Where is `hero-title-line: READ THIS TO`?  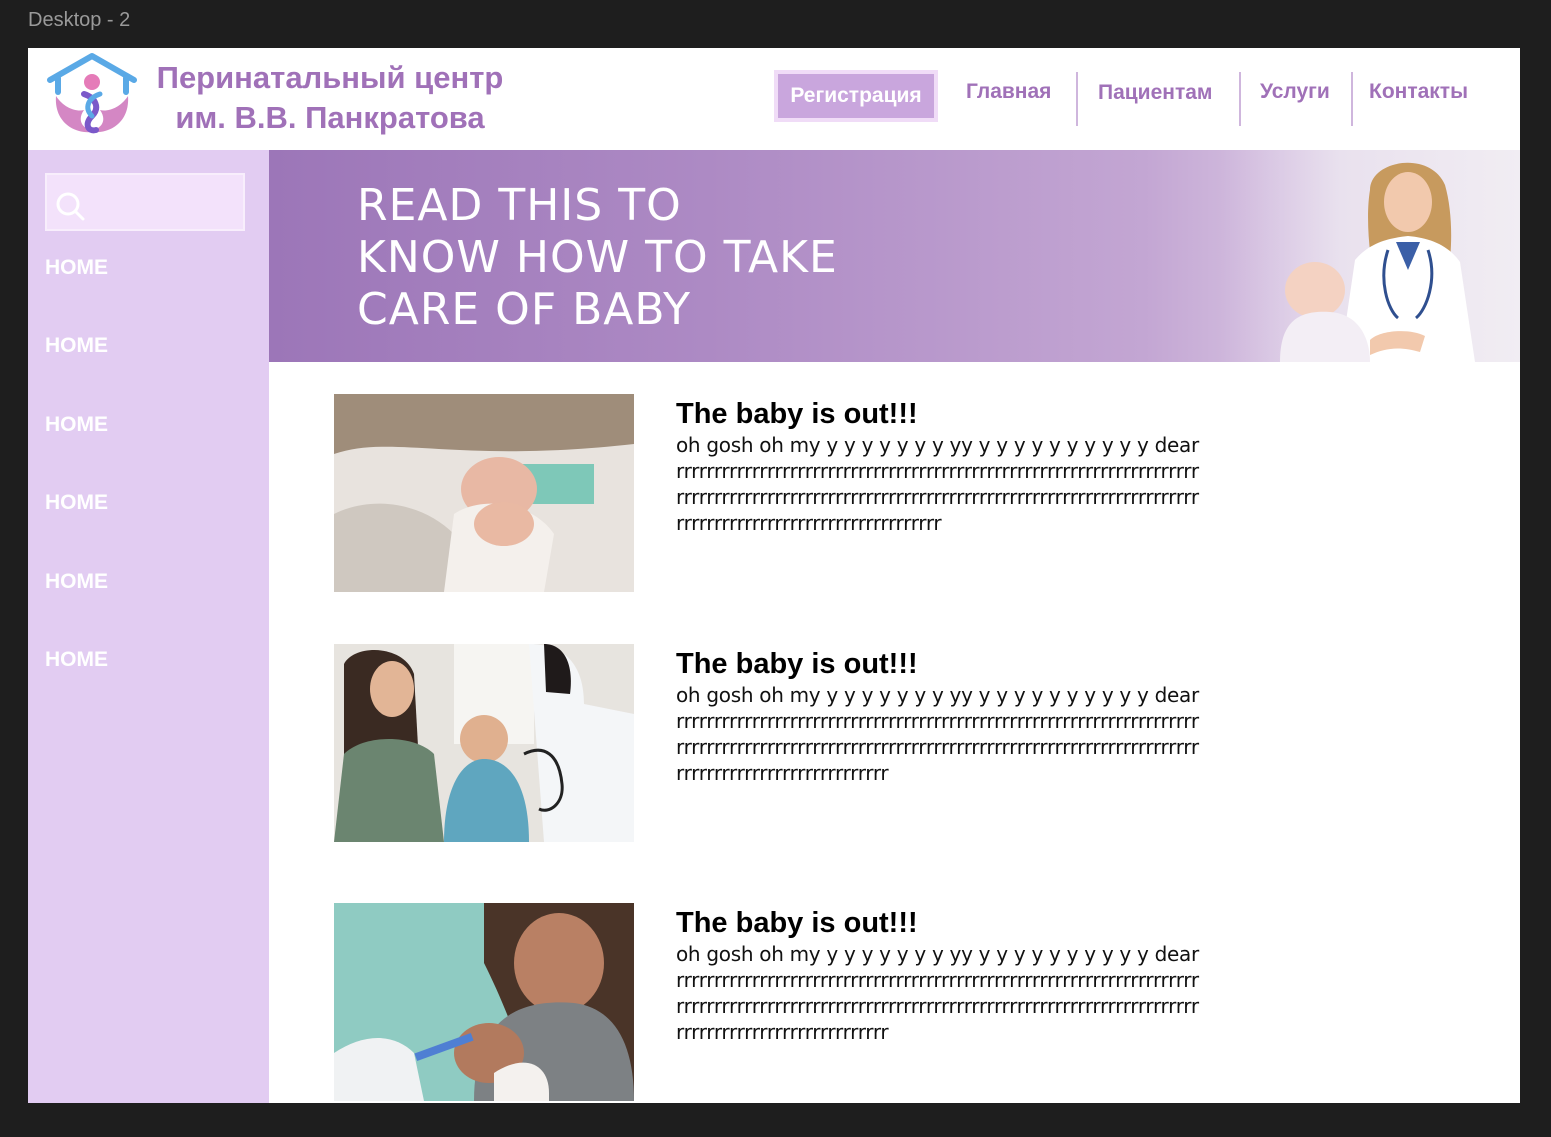
hero-title-line: READ THIS TO is located at coordinates (519, 205).